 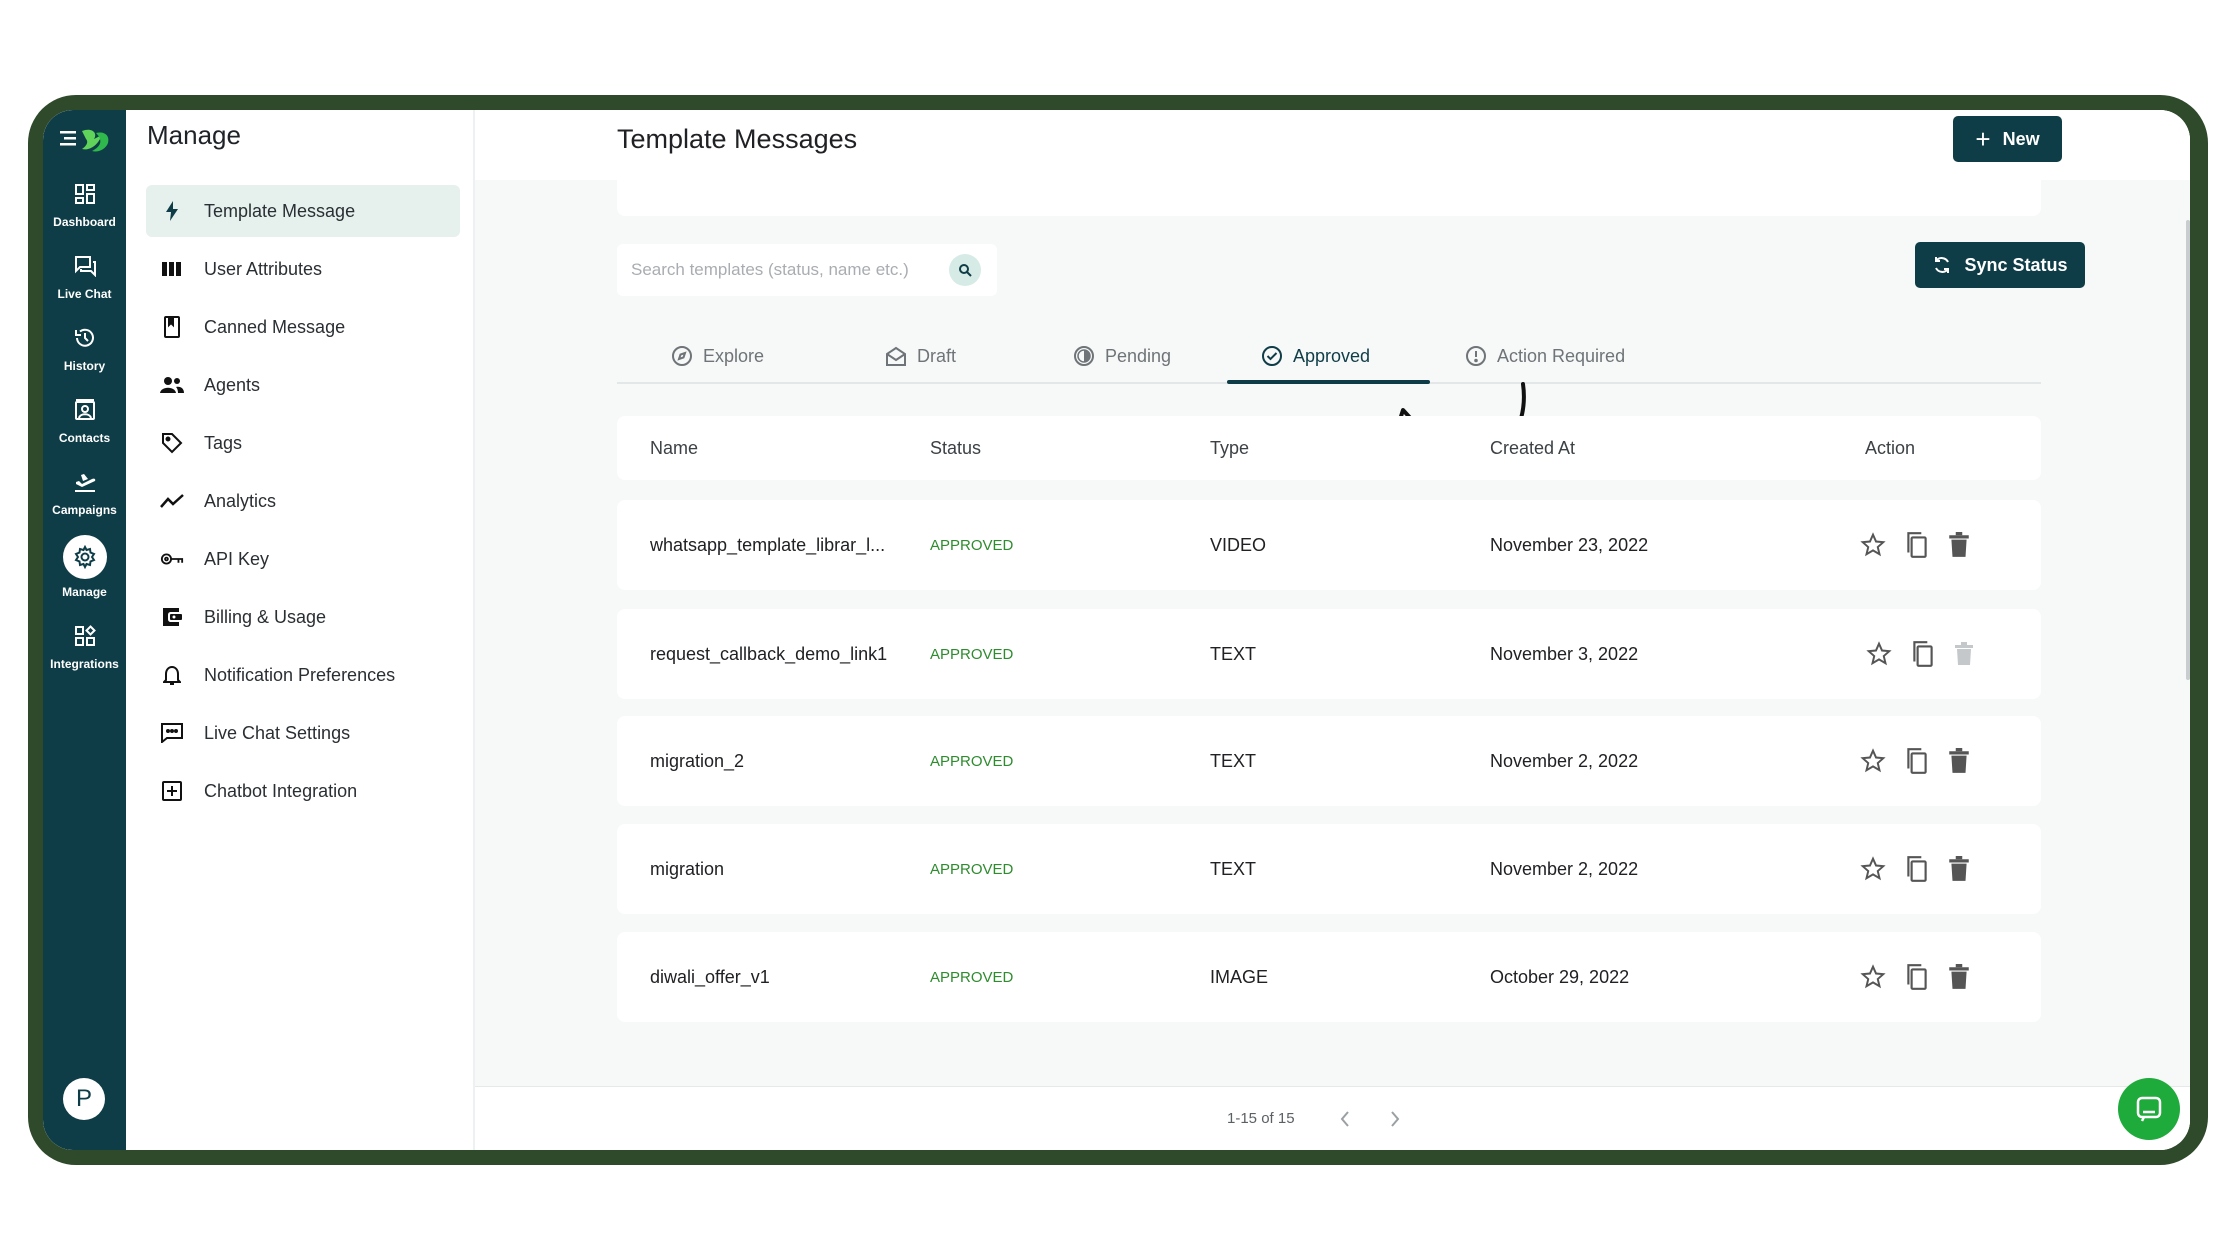 What do you see at coordinates (2021, 138) in the screenshot?
I see `new-button-label: New` at bounding box center [2021, 138].